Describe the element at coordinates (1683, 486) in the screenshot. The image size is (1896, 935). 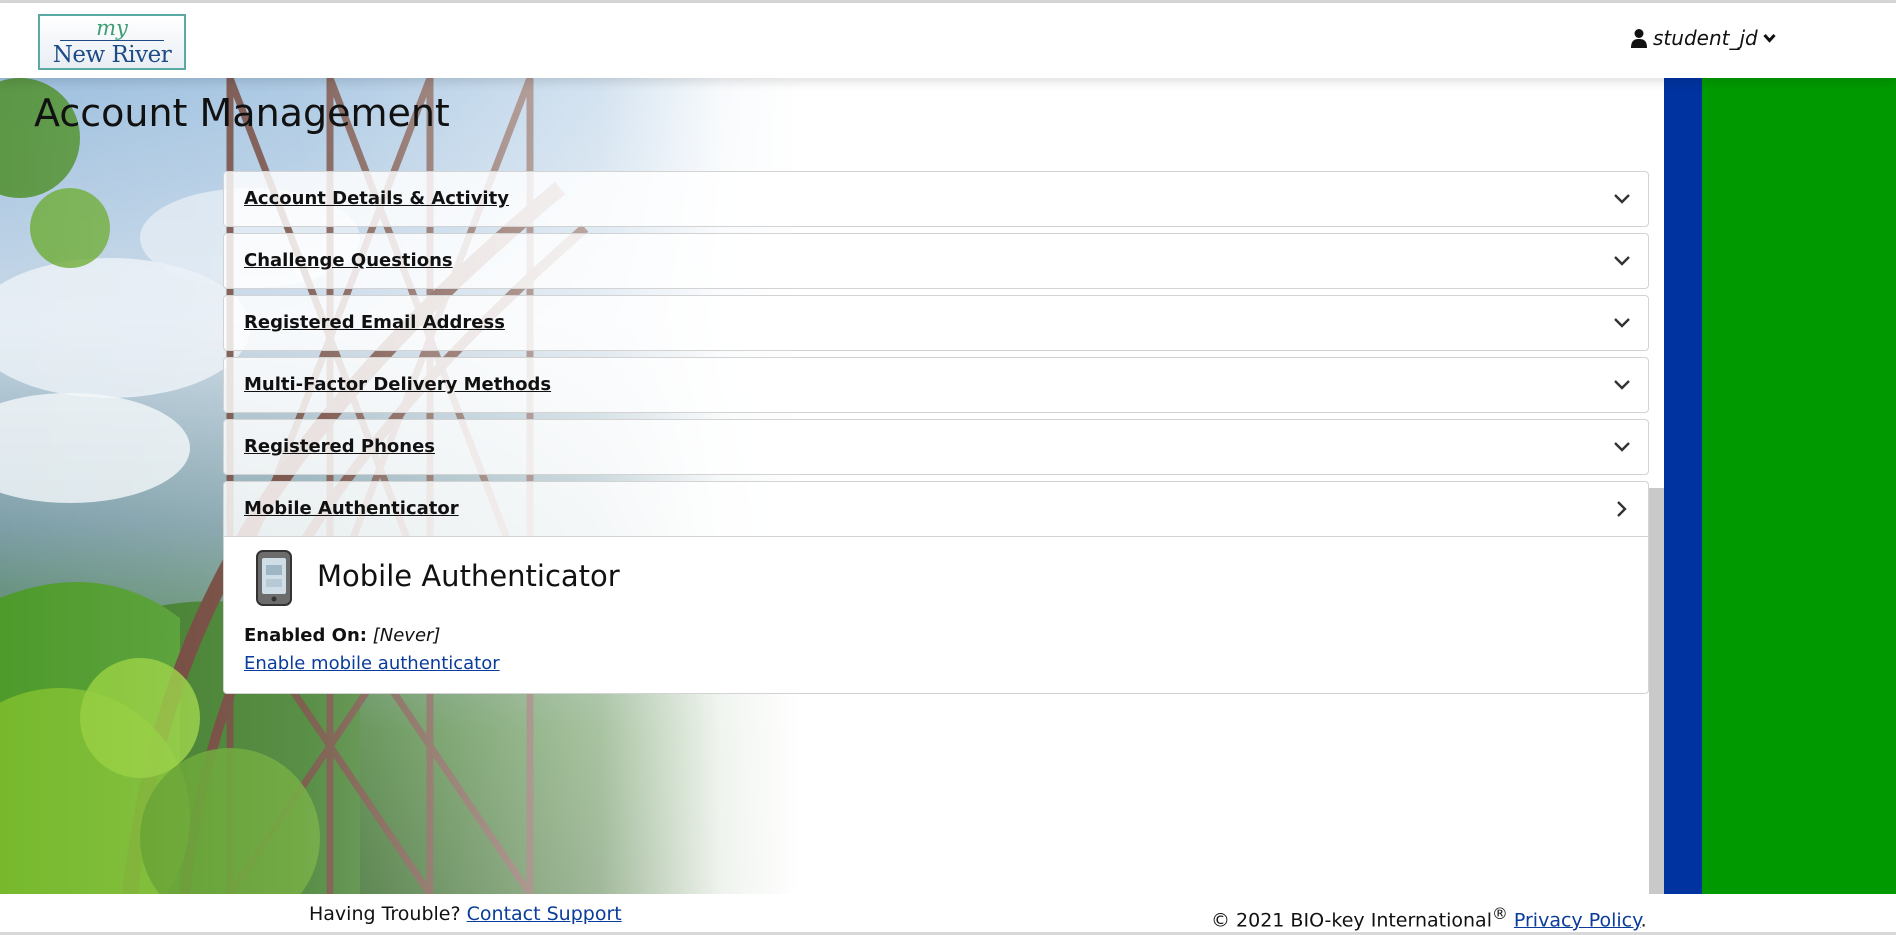
I see `blue-side-stripe` at that location.